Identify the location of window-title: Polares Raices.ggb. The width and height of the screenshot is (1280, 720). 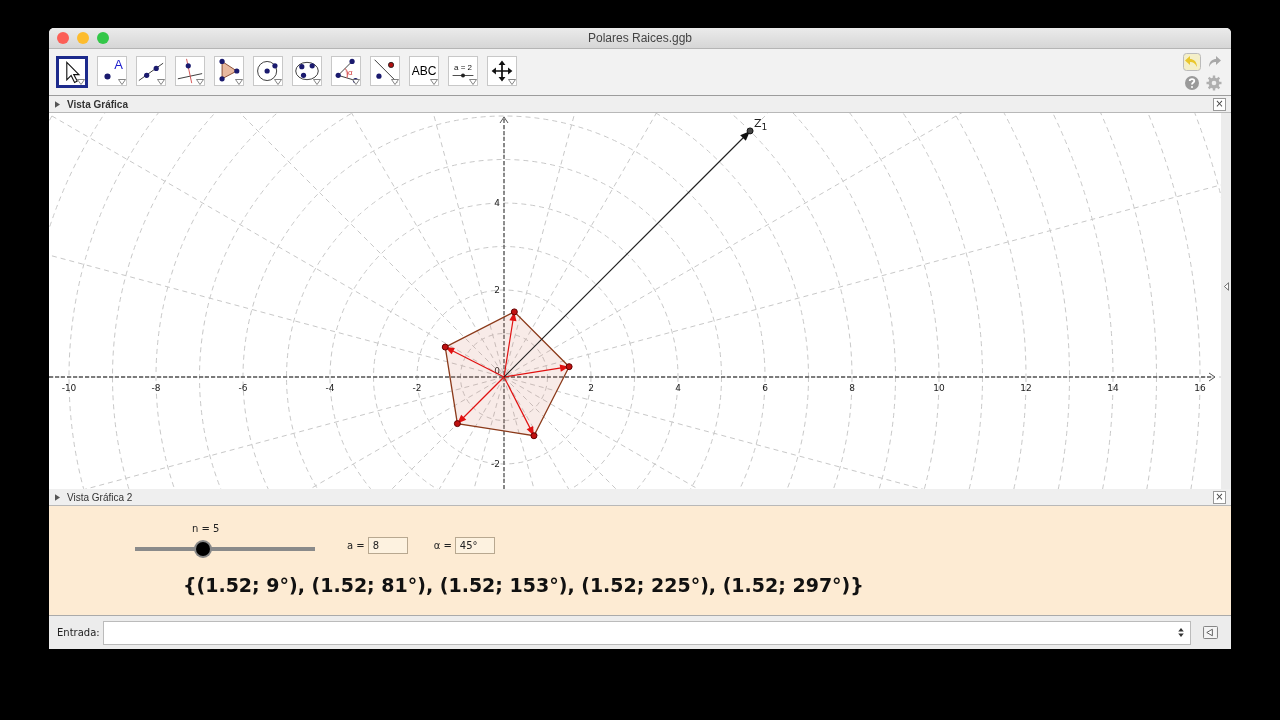
(640, 38).